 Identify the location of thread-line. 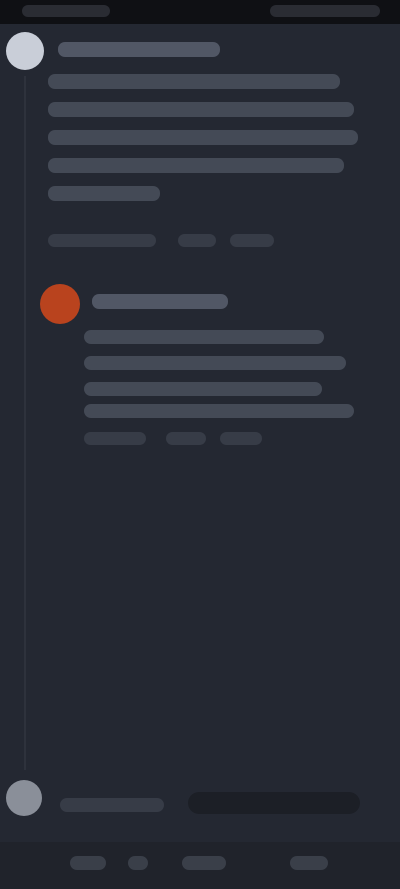
(25, 426).